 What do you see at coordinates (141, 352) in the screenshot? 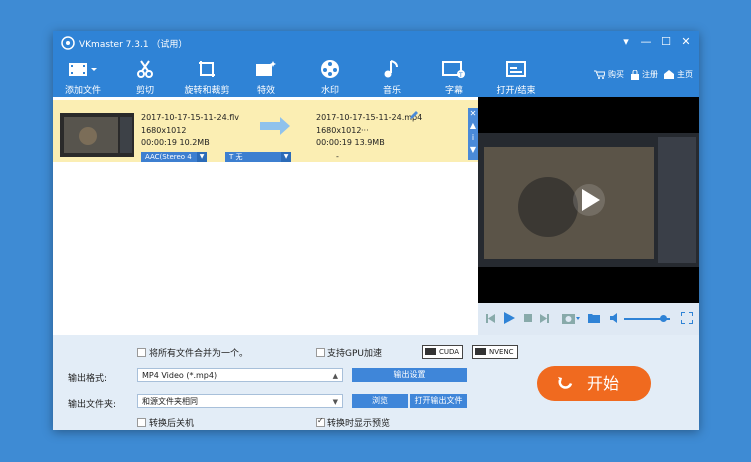
I see `merge-checkbox` at bounding box center [141, 352].